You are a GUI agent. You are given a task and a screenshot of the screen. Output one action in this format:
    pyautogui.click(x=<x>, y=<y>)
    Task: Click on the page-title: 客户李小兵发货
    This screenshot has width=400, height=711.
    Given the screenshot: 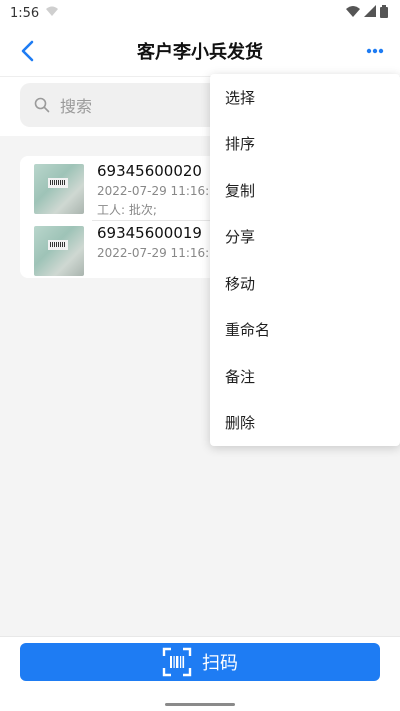 What is the action you would take?
    pyautogui.click(x=200, y=52)
    